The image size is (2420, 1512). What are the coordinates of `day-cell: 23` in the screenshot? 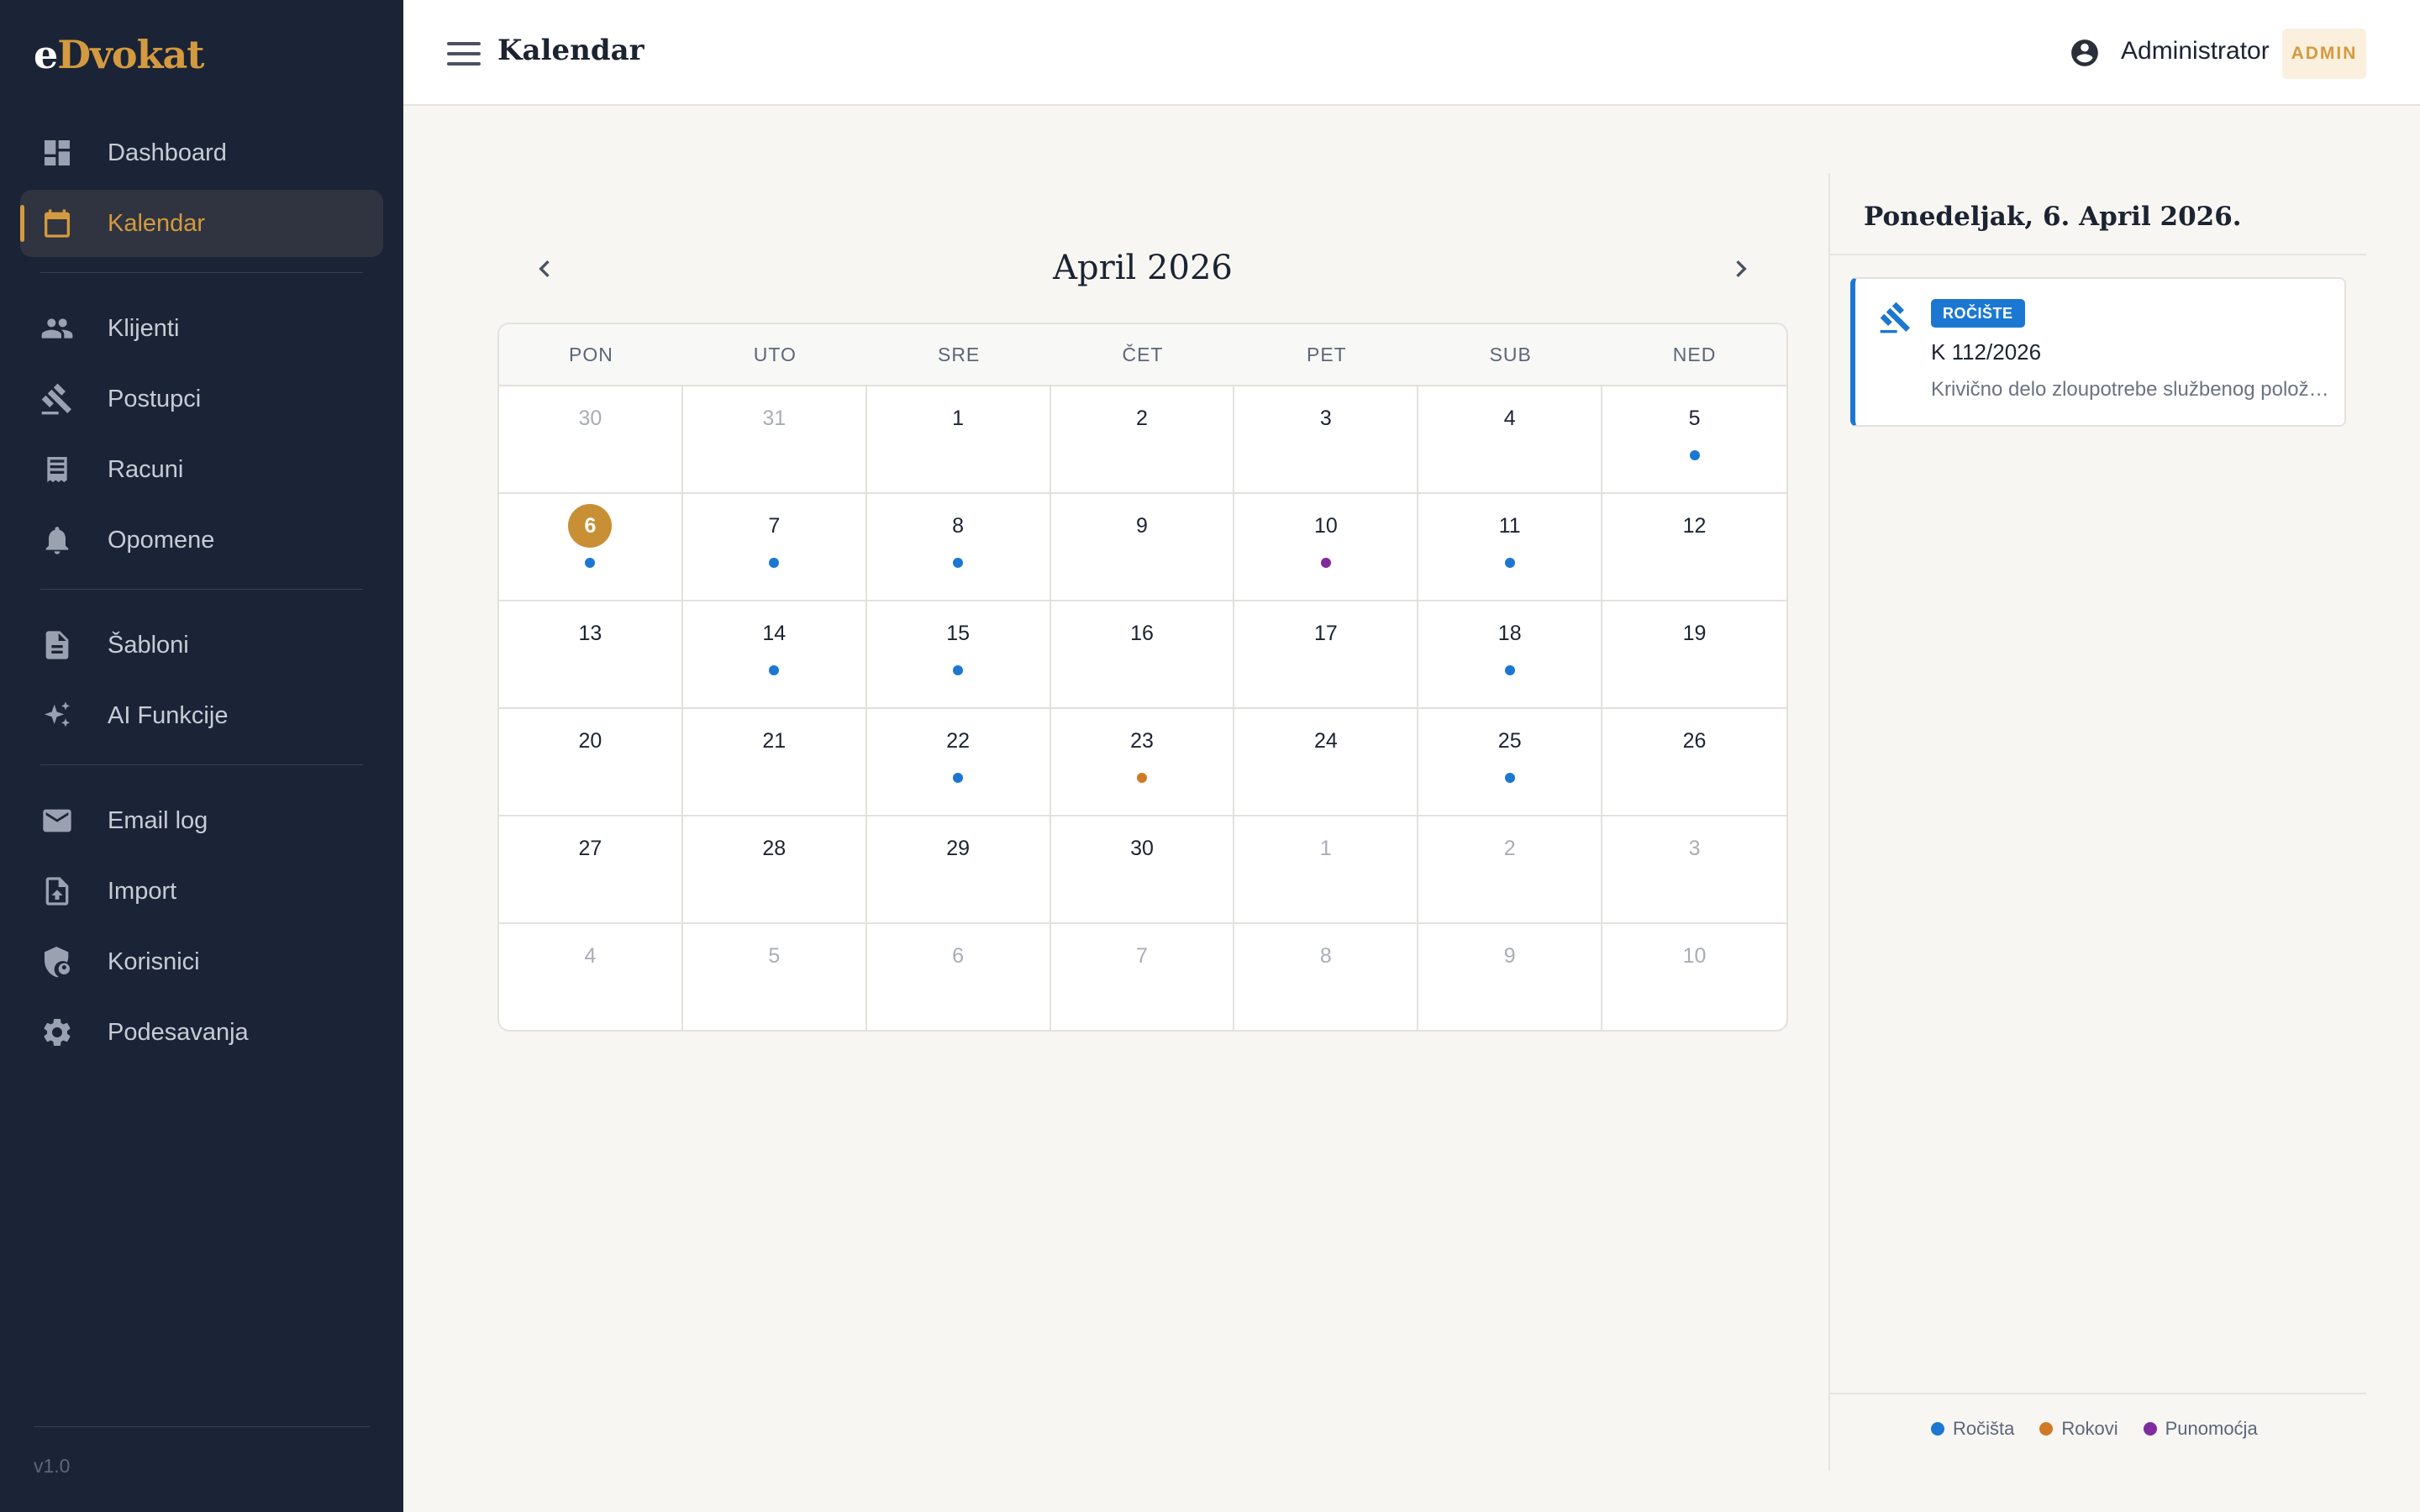 It's located at (1142, 762).